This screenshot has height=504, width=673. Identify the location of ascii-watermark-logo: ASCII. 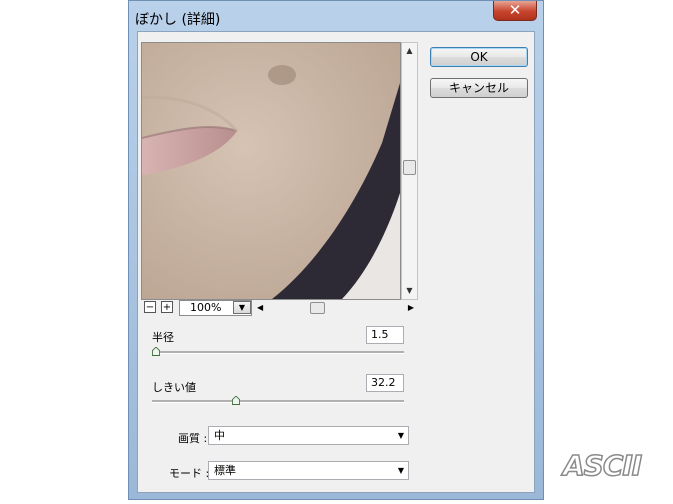
(602, 465).